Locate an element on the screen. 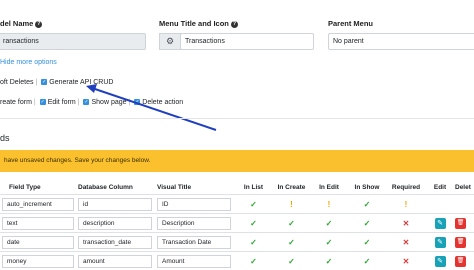  table-cell: Transaction Date is located at coordinates (196, 242).